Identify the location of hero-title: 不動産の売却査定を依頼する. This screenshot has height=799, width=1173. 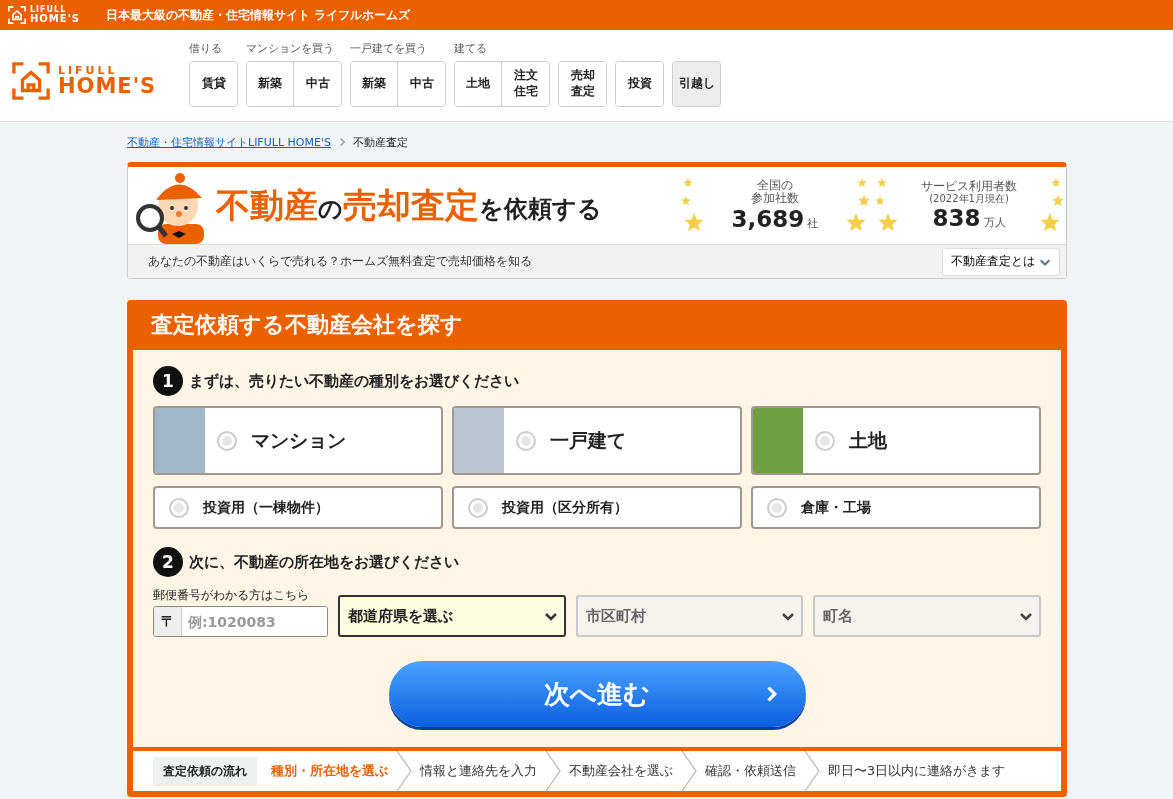
(409, 205).